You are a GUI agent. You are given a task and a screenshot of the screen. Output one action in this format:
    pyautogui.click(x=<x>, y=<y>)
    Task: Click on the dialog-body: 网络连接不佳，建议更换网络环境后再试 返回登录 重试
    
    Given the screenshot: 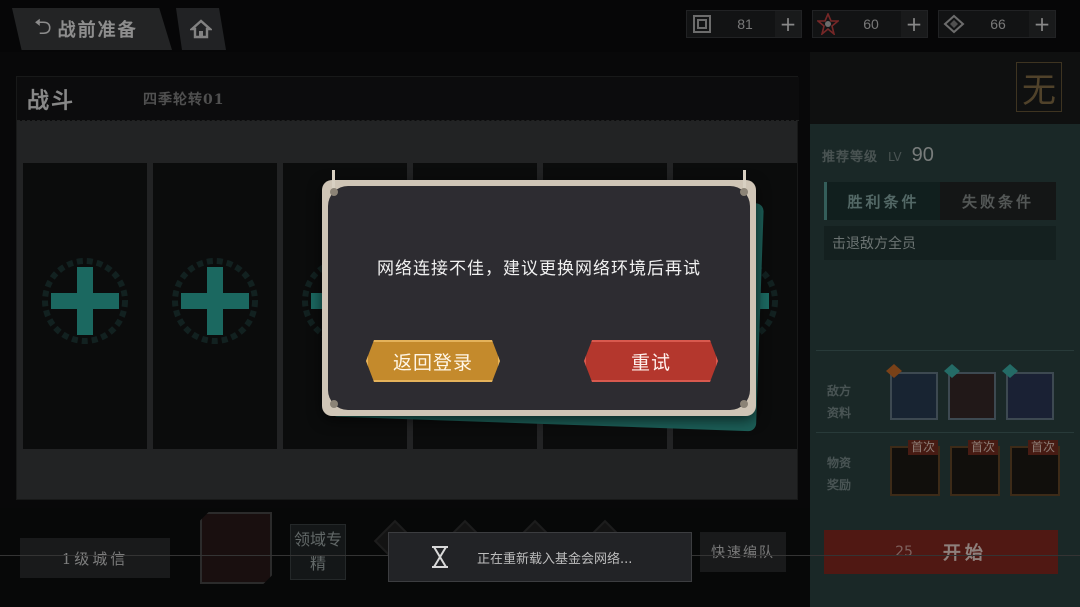 What is the action you would take?
    pyautogui.click(x=539, y=298)
    